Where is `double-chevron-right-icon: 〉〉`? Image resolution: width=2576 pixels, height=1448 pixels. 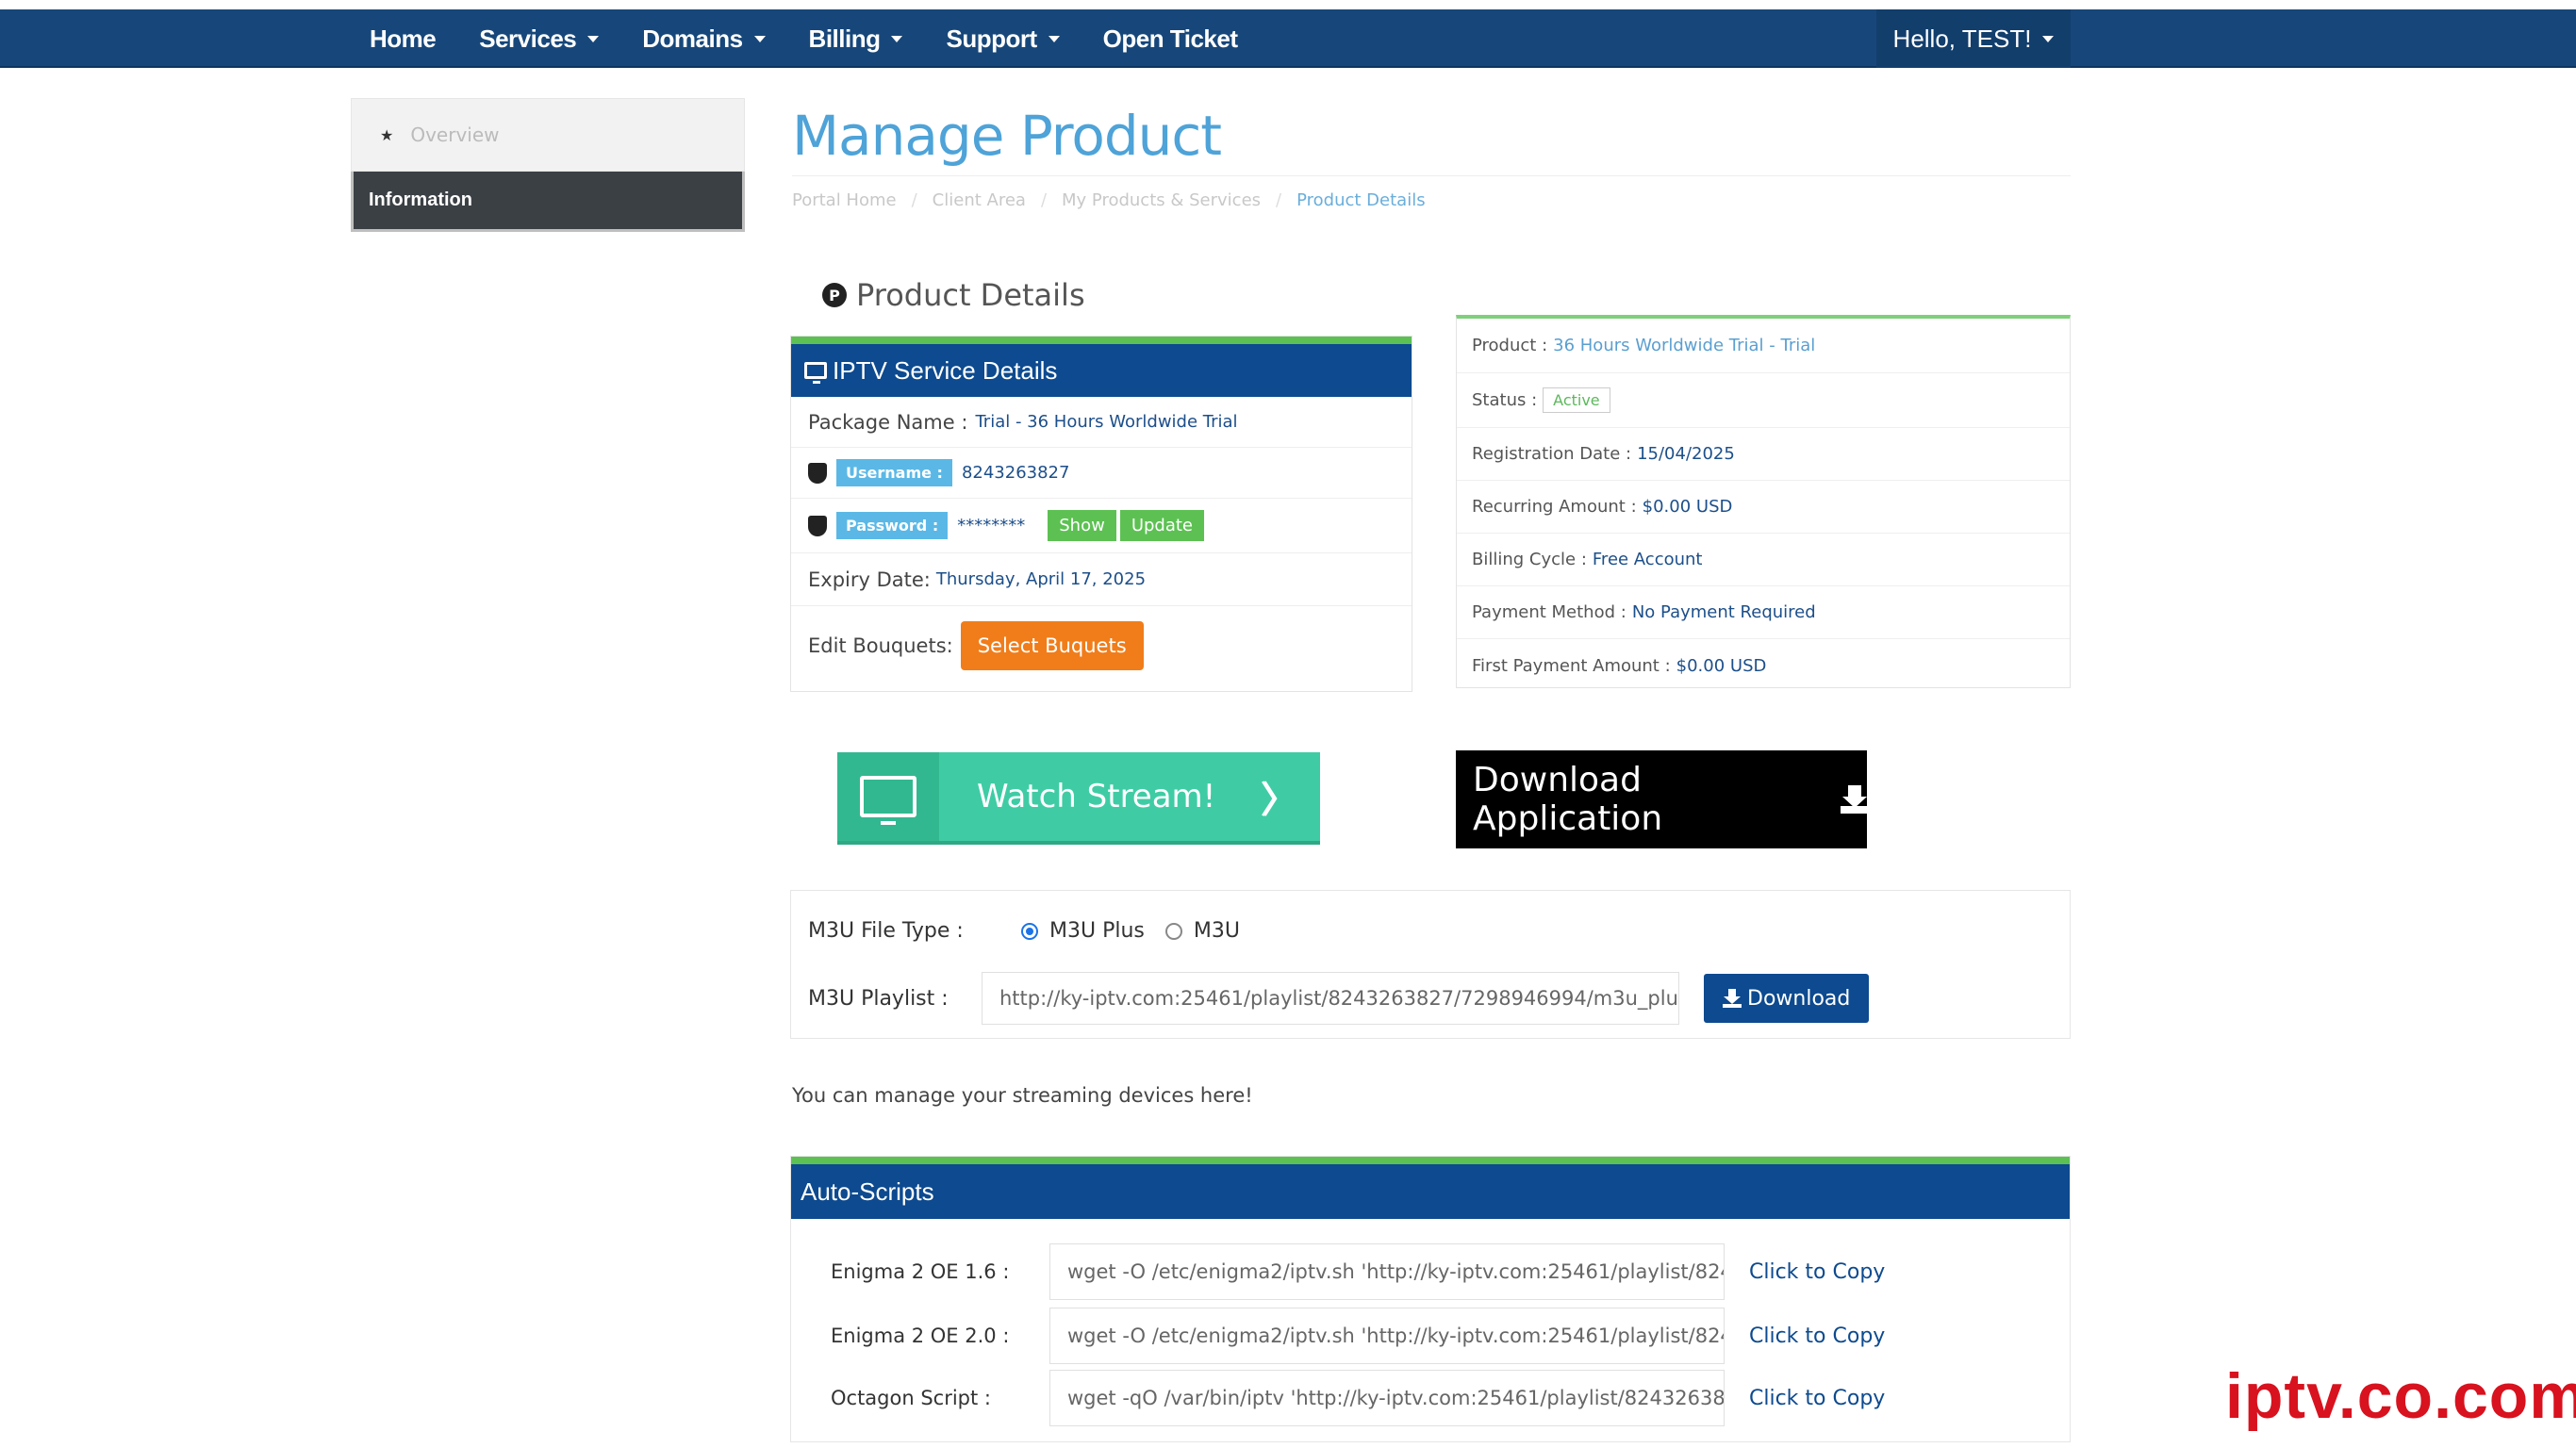
double-chevron-right-icon: 〉〉 is located at coordinates (1279, 800).